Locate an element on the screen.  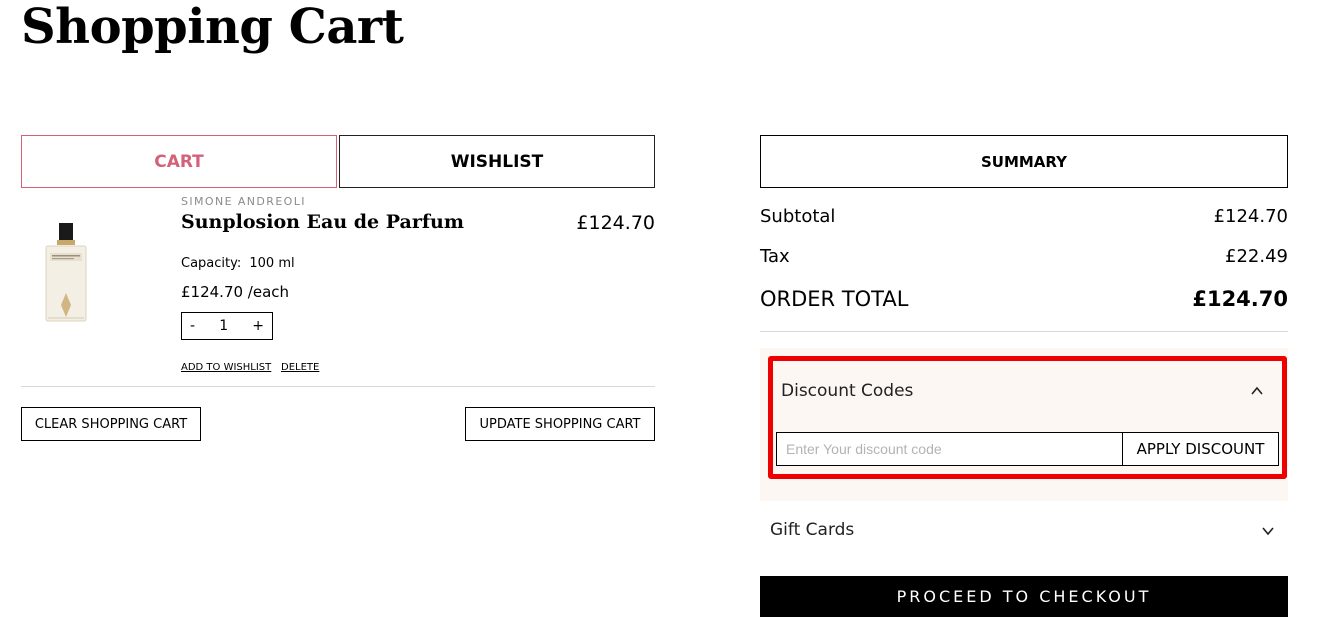
chevron-up-icon is located at coordinates (1257, 391).